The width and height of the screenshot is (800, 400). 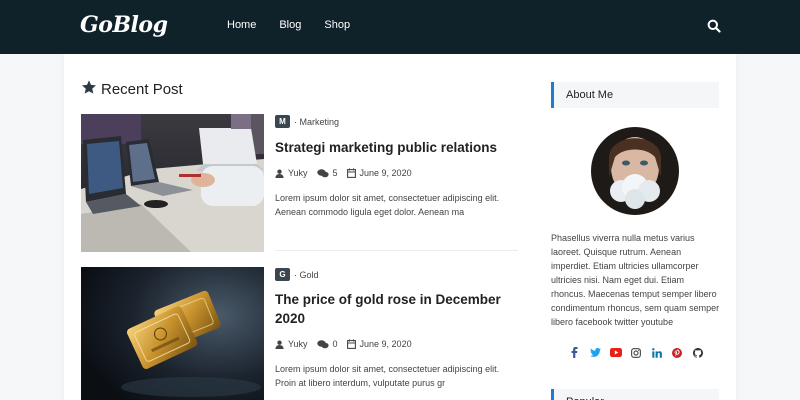 What do you see at coordinates (290, 25) in the screenshot?
I see `nav-blog: Blog` at bounding box center [290, 25].